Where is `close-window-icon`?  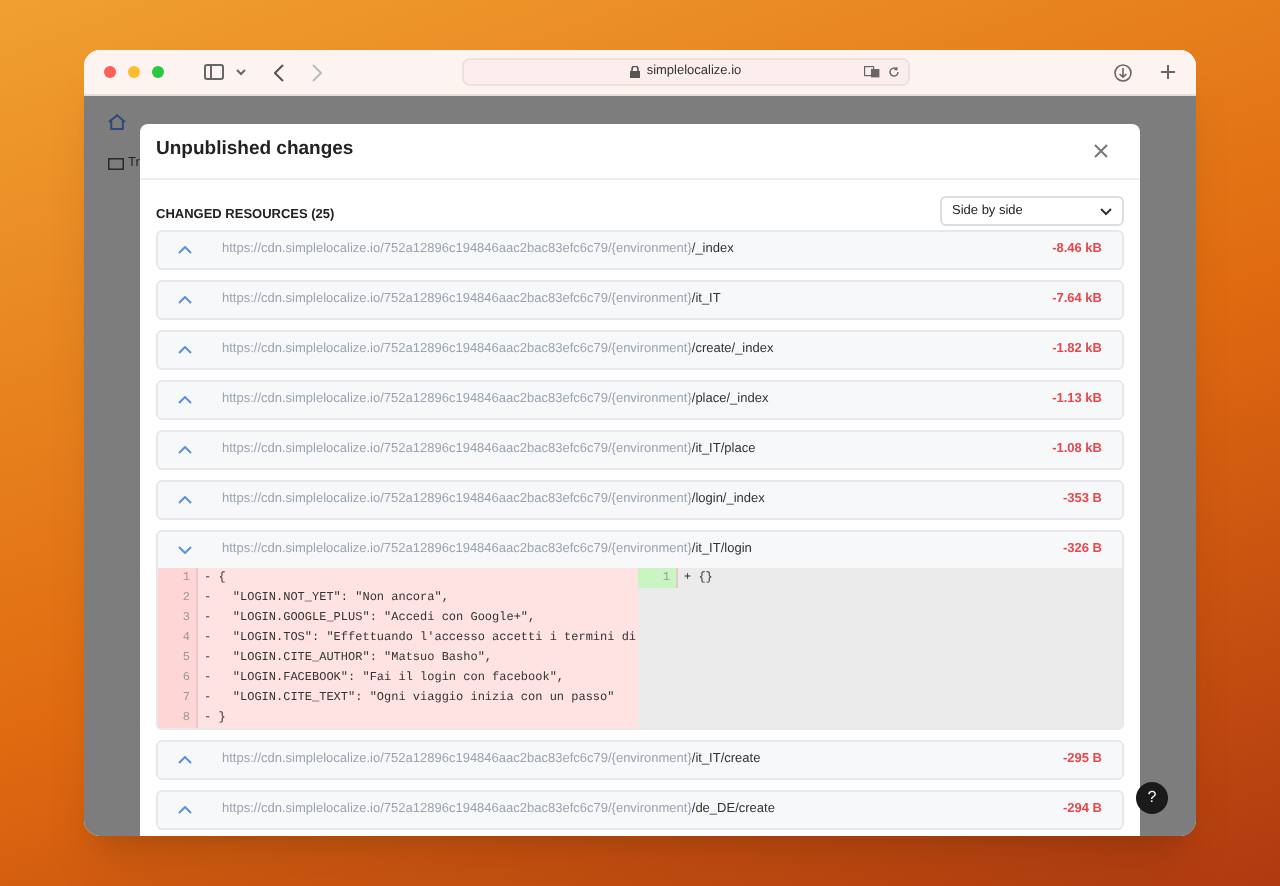 close-window-icon is located at coordinates (110, 72).